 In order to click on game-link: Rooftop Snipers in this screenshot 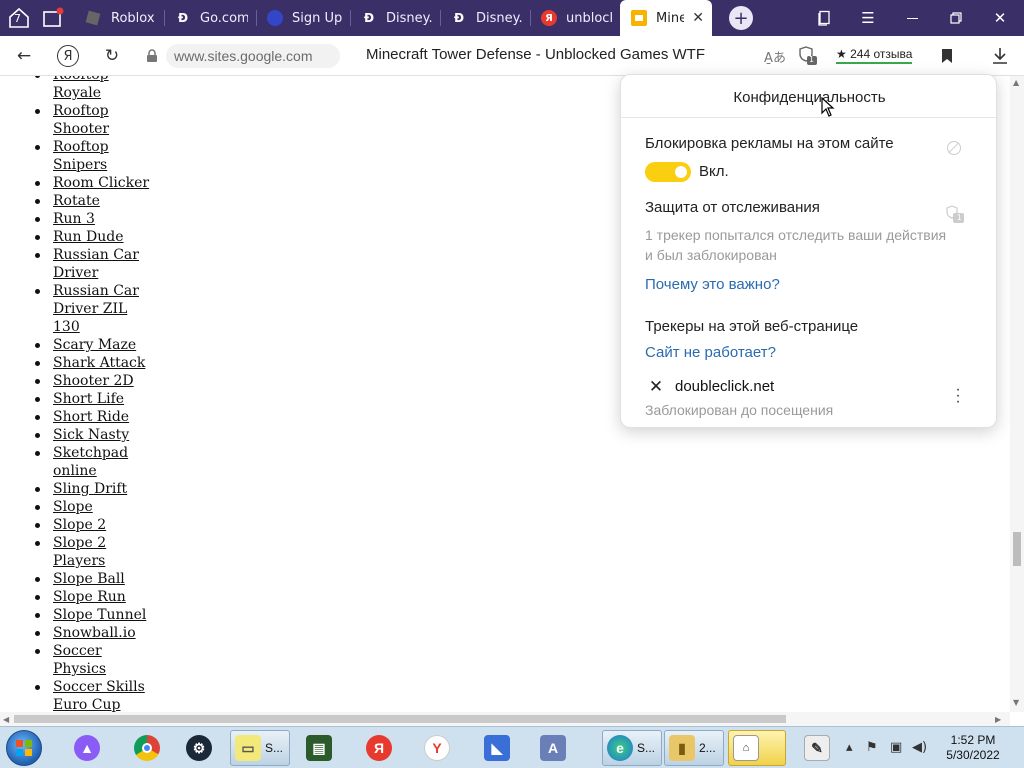, I will do `click(81, 156)`.